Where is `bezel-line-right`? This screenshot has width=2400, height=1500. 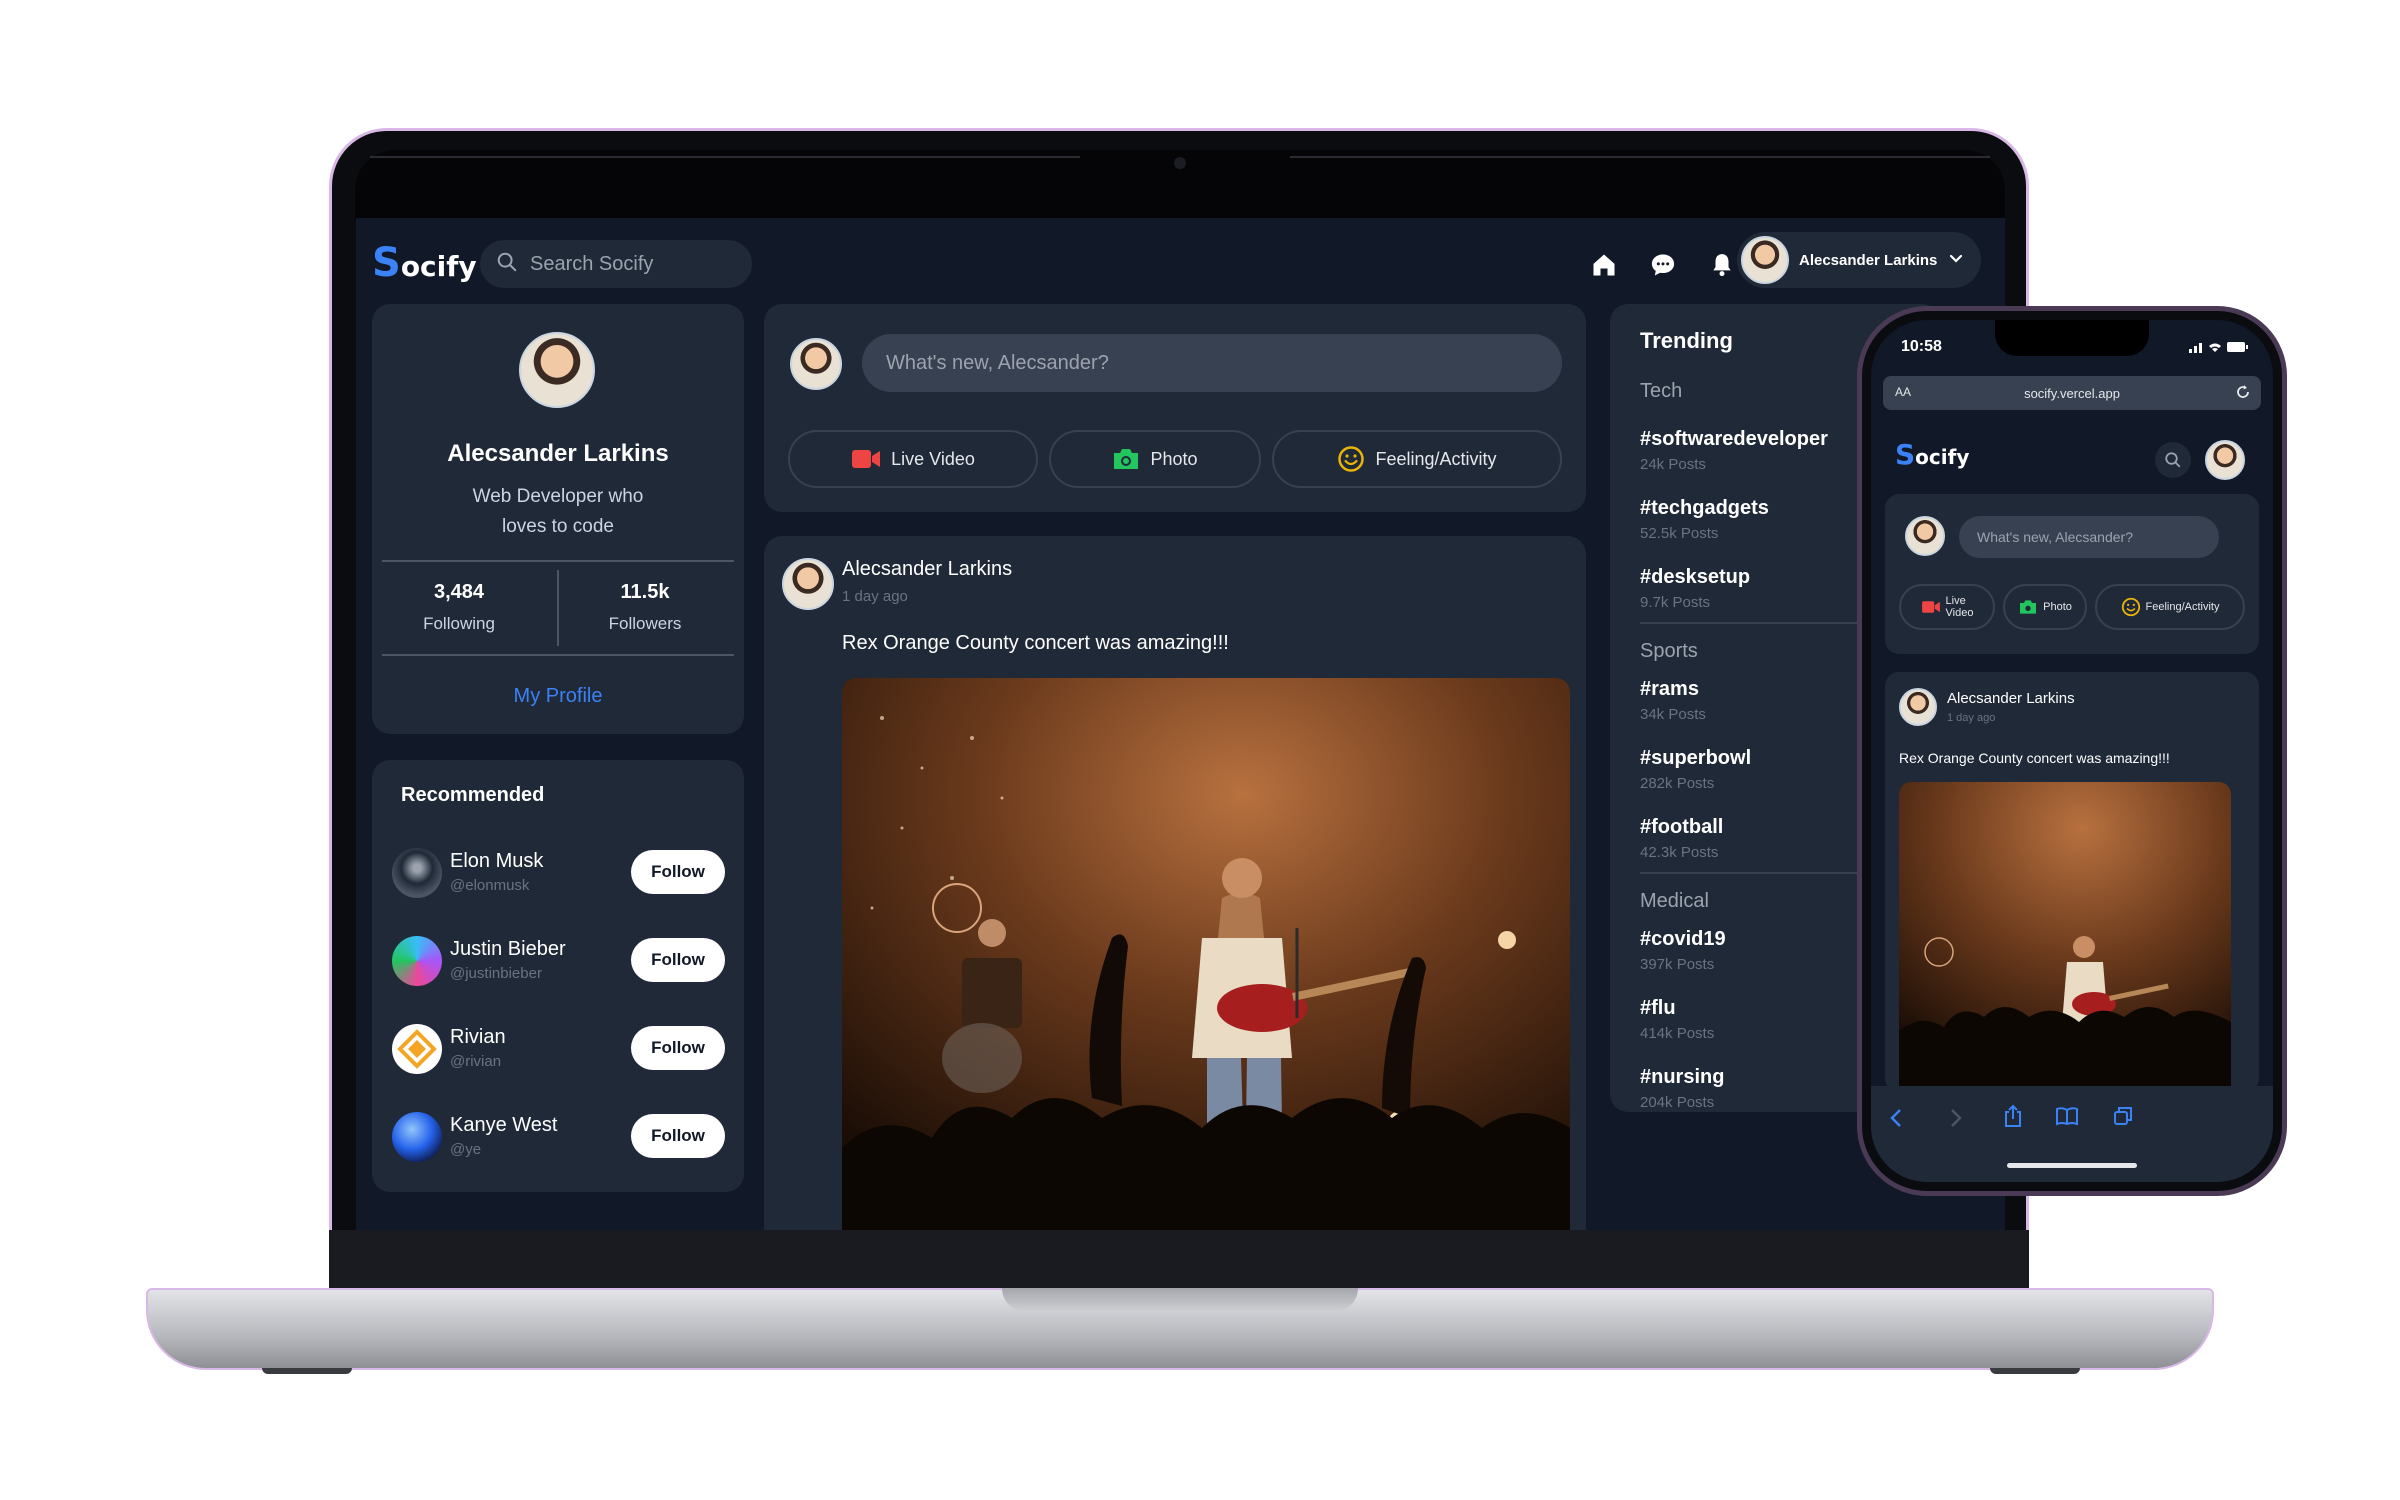 bezel-line-right is located at coordinates (1640, 157).